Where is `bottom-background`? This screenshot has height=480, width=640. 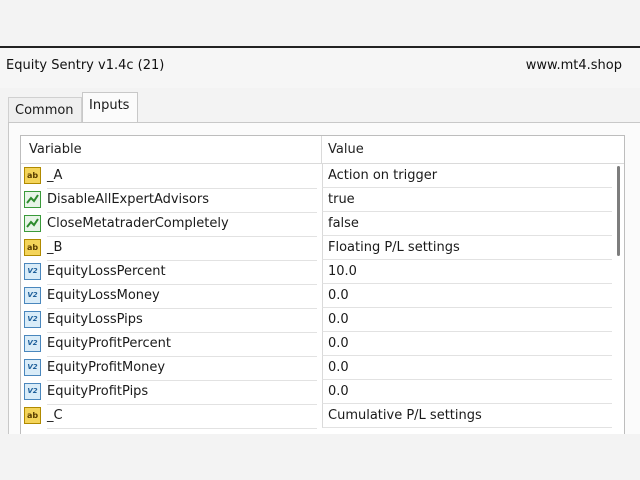
bottom-background is located at coordinates (320, 457).